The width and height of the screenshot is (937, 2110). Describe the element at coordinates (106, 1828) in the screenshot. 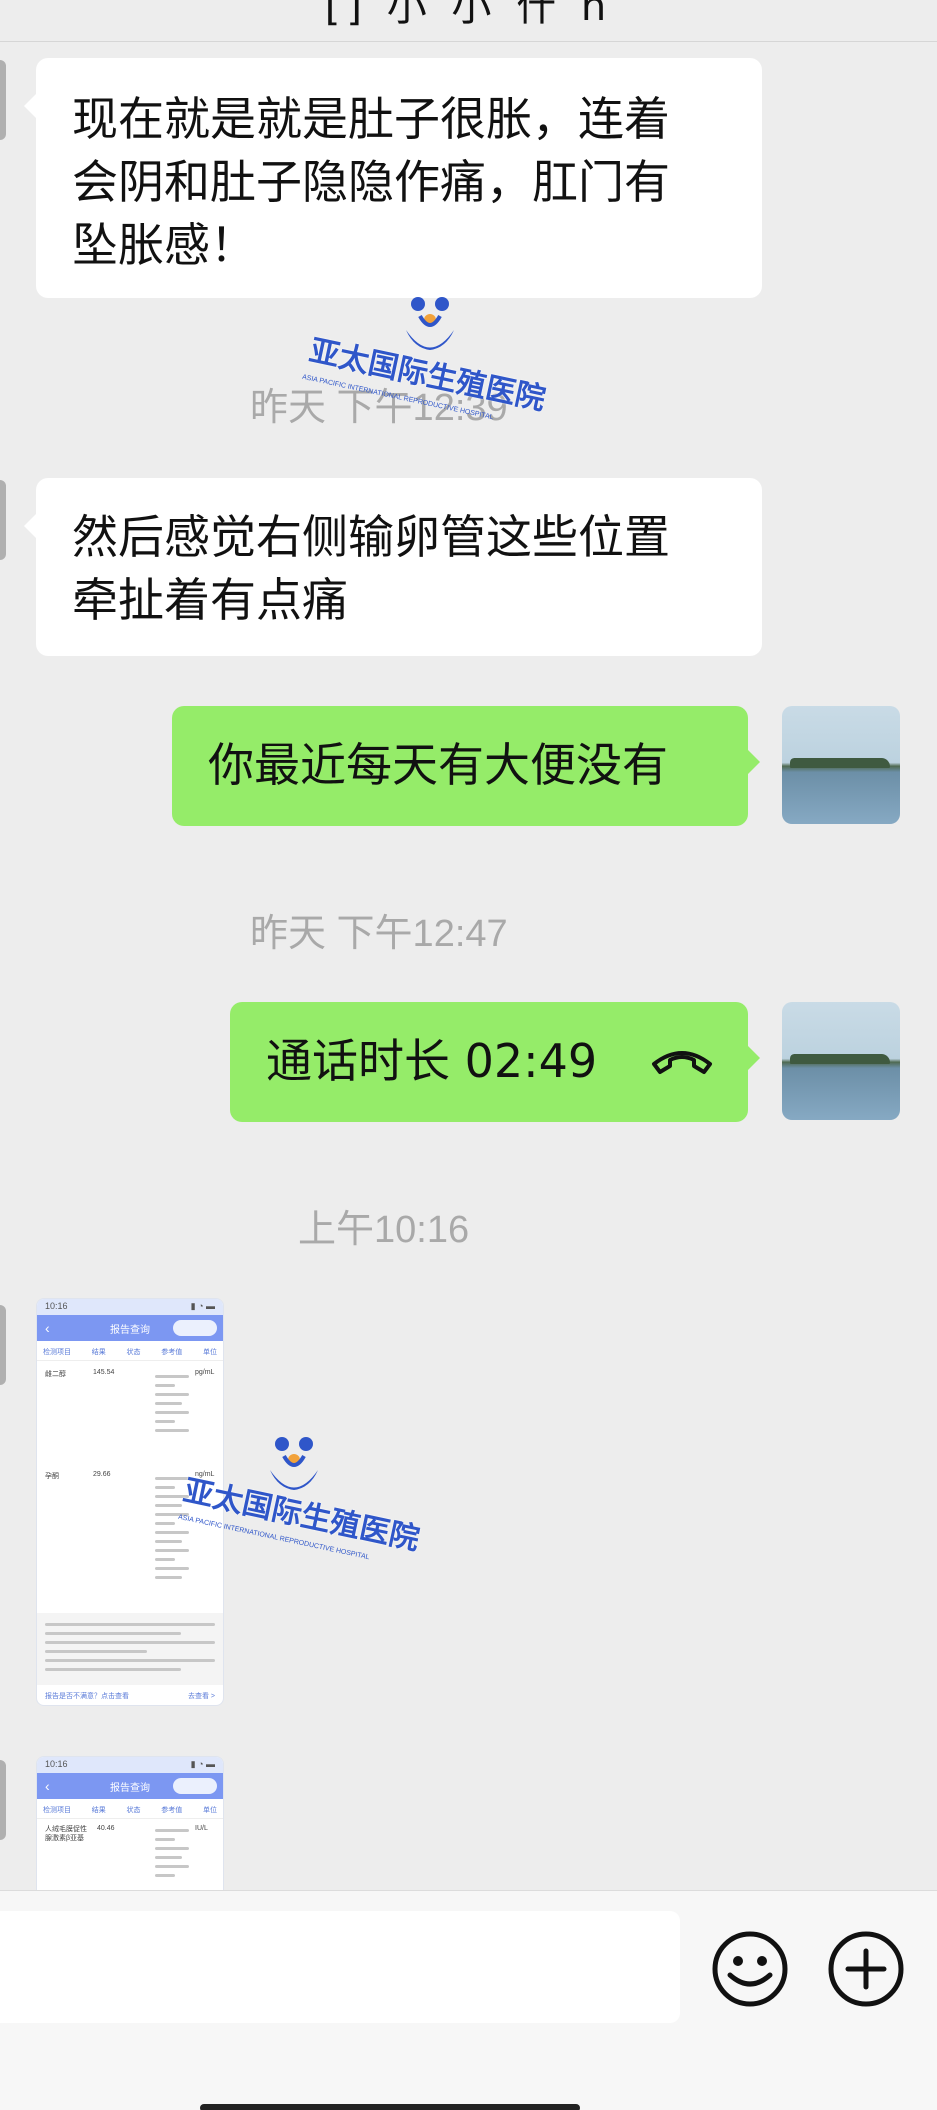

I see `report-result: 40.46` at that location.